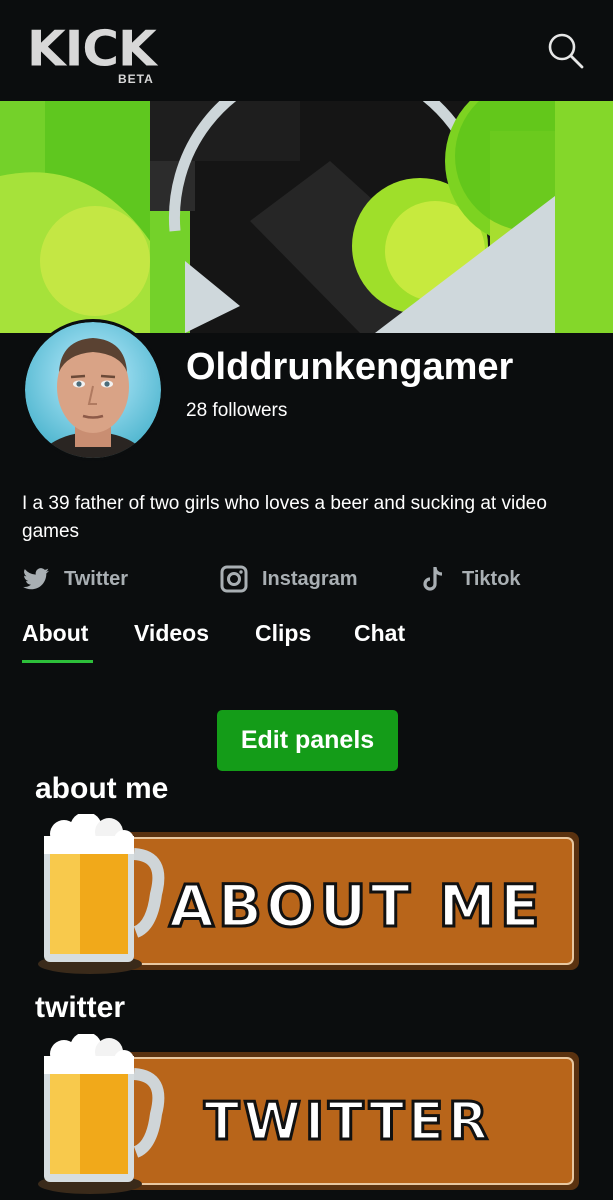  Describe the element at coordinates (171, 633) in the screenshot. I see `tab-videos: Videos` at that location.